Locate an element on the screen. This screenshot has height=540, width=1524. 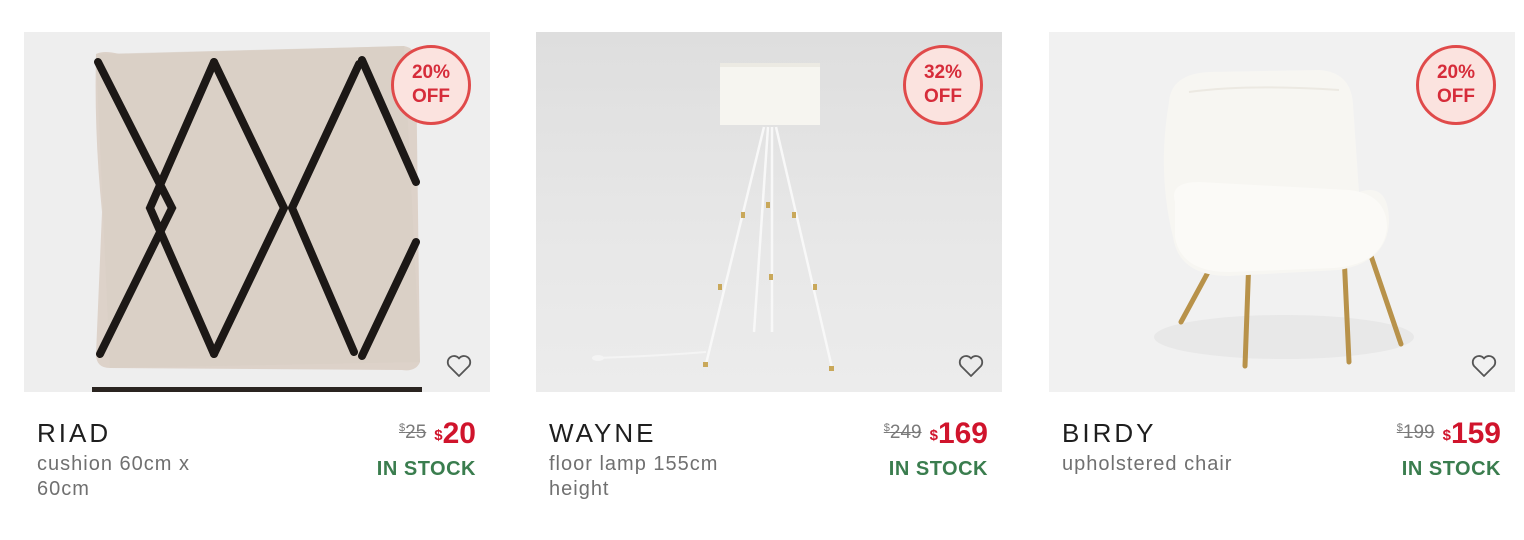
sale-price: $159 is located at coordinates (1471, 433).